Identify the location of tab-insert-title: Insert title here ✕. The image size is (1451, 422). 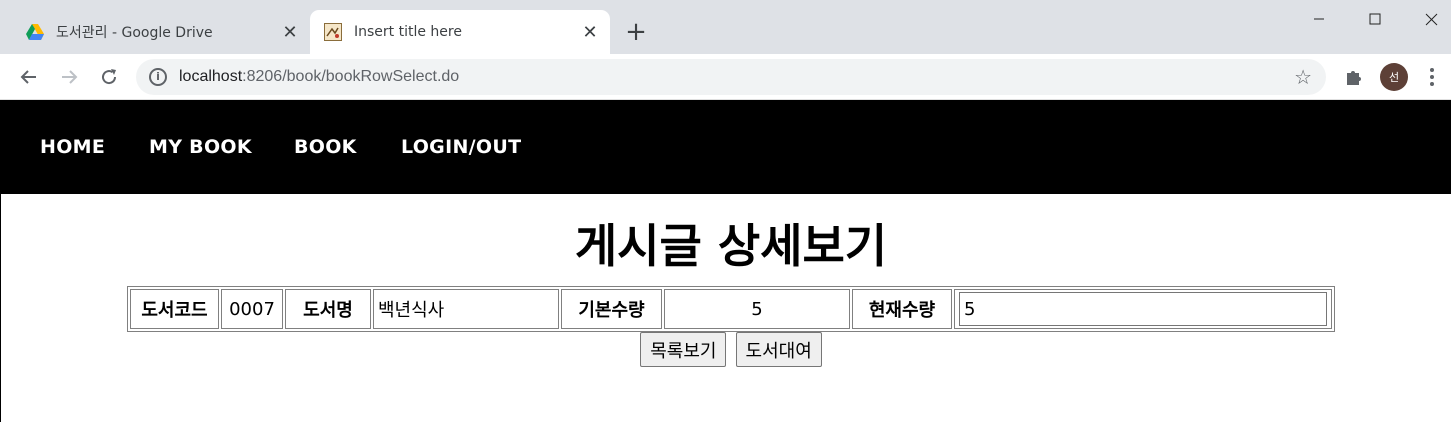
(460, 32).